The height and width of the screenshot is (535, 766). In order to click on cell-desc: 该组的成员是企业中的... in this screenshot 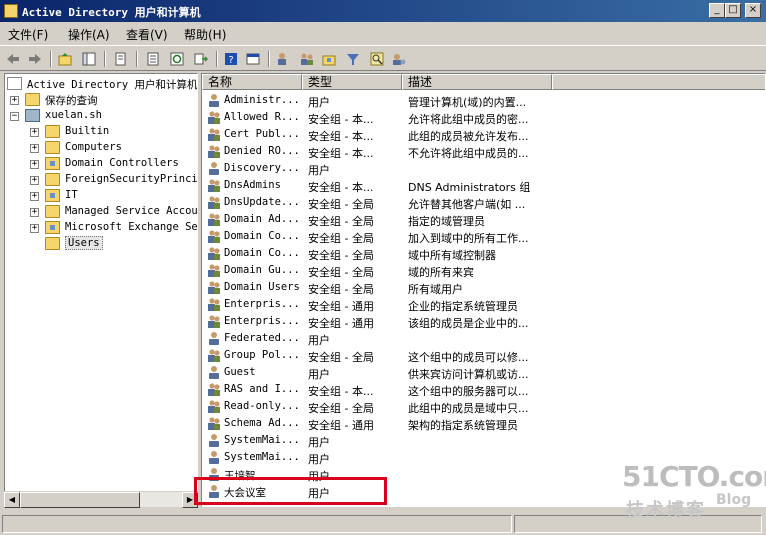, I will do `click(468, 323)`.